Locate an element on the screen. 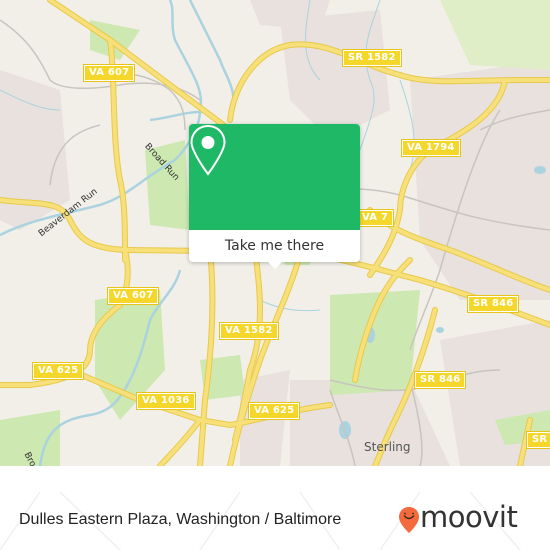  road-shield-va7: VA 7 is located at coordinates (375, 218).